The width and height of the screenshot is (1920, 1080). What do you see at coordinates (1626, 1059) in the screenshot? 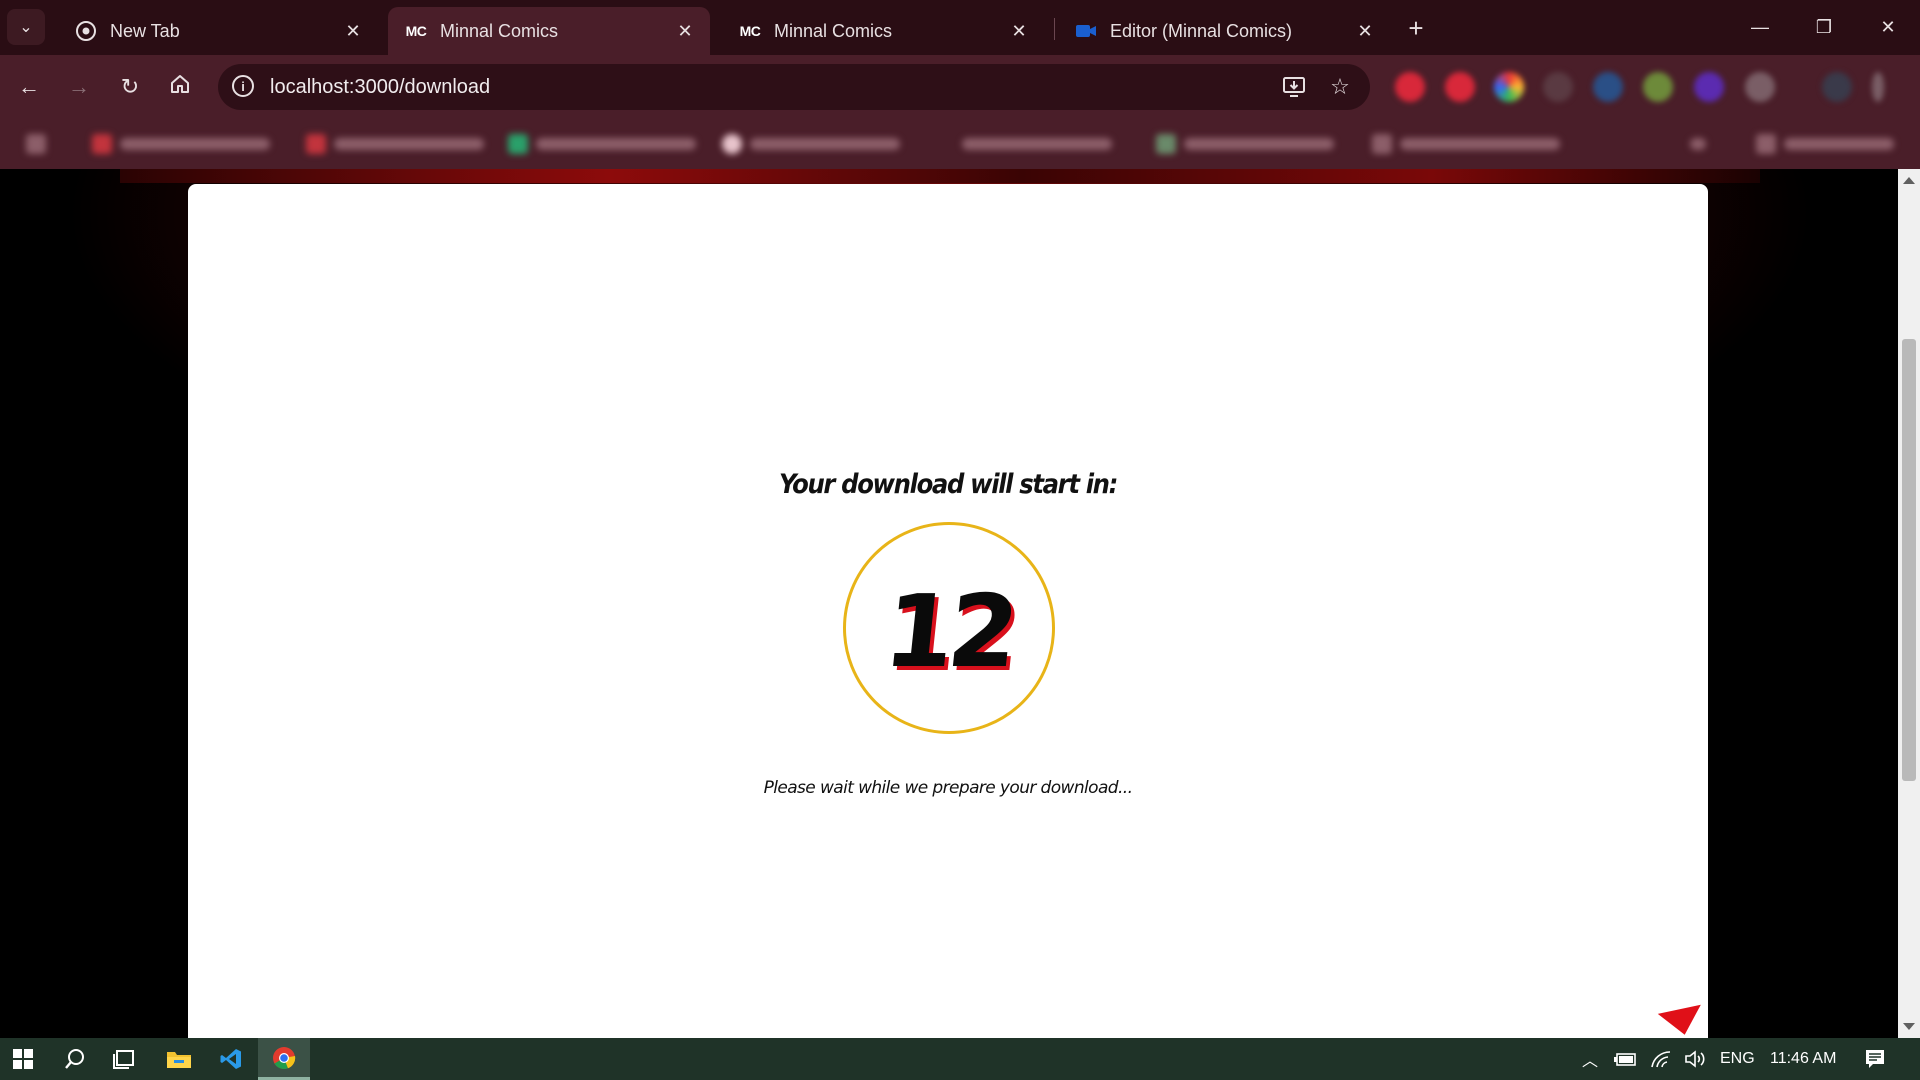
I see `battery-icon` at bounding box center [1626, 1059].